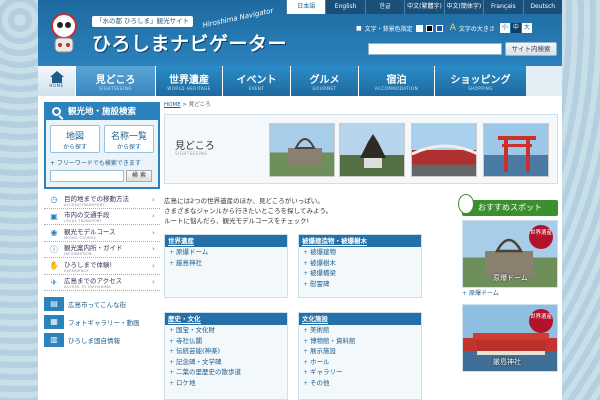 The height and width of the screenshot is (400, 600). I want to click on breadcrumb-home: HOME, so click(172, 105).